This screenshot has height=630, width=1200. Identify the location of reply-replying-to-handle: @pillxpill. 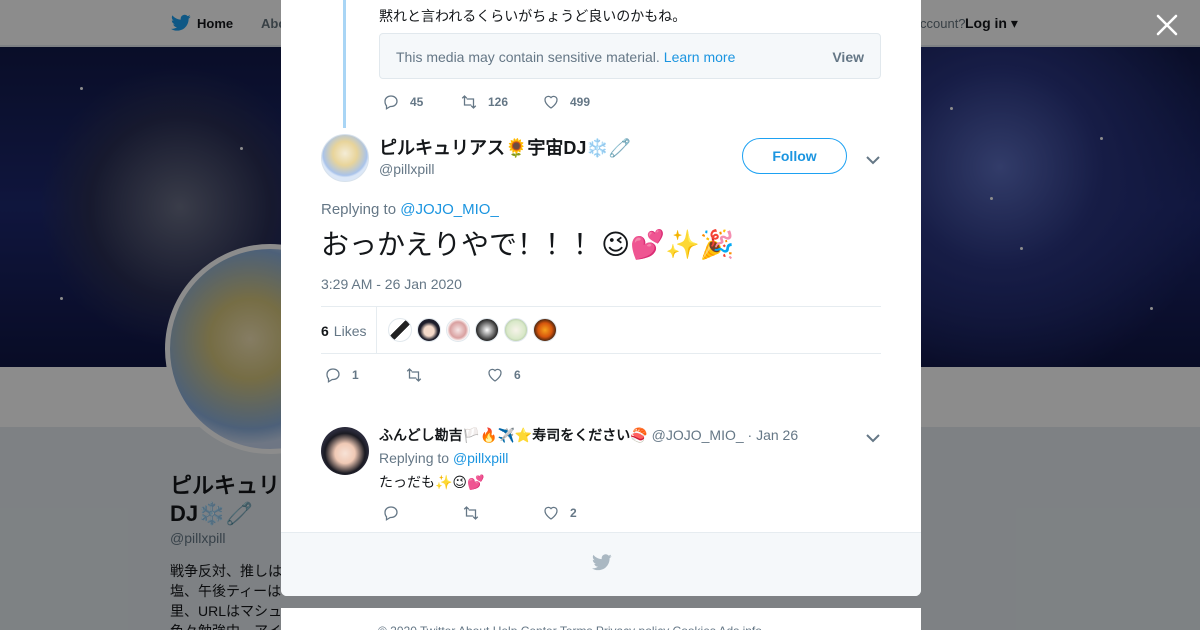
(480, 458).